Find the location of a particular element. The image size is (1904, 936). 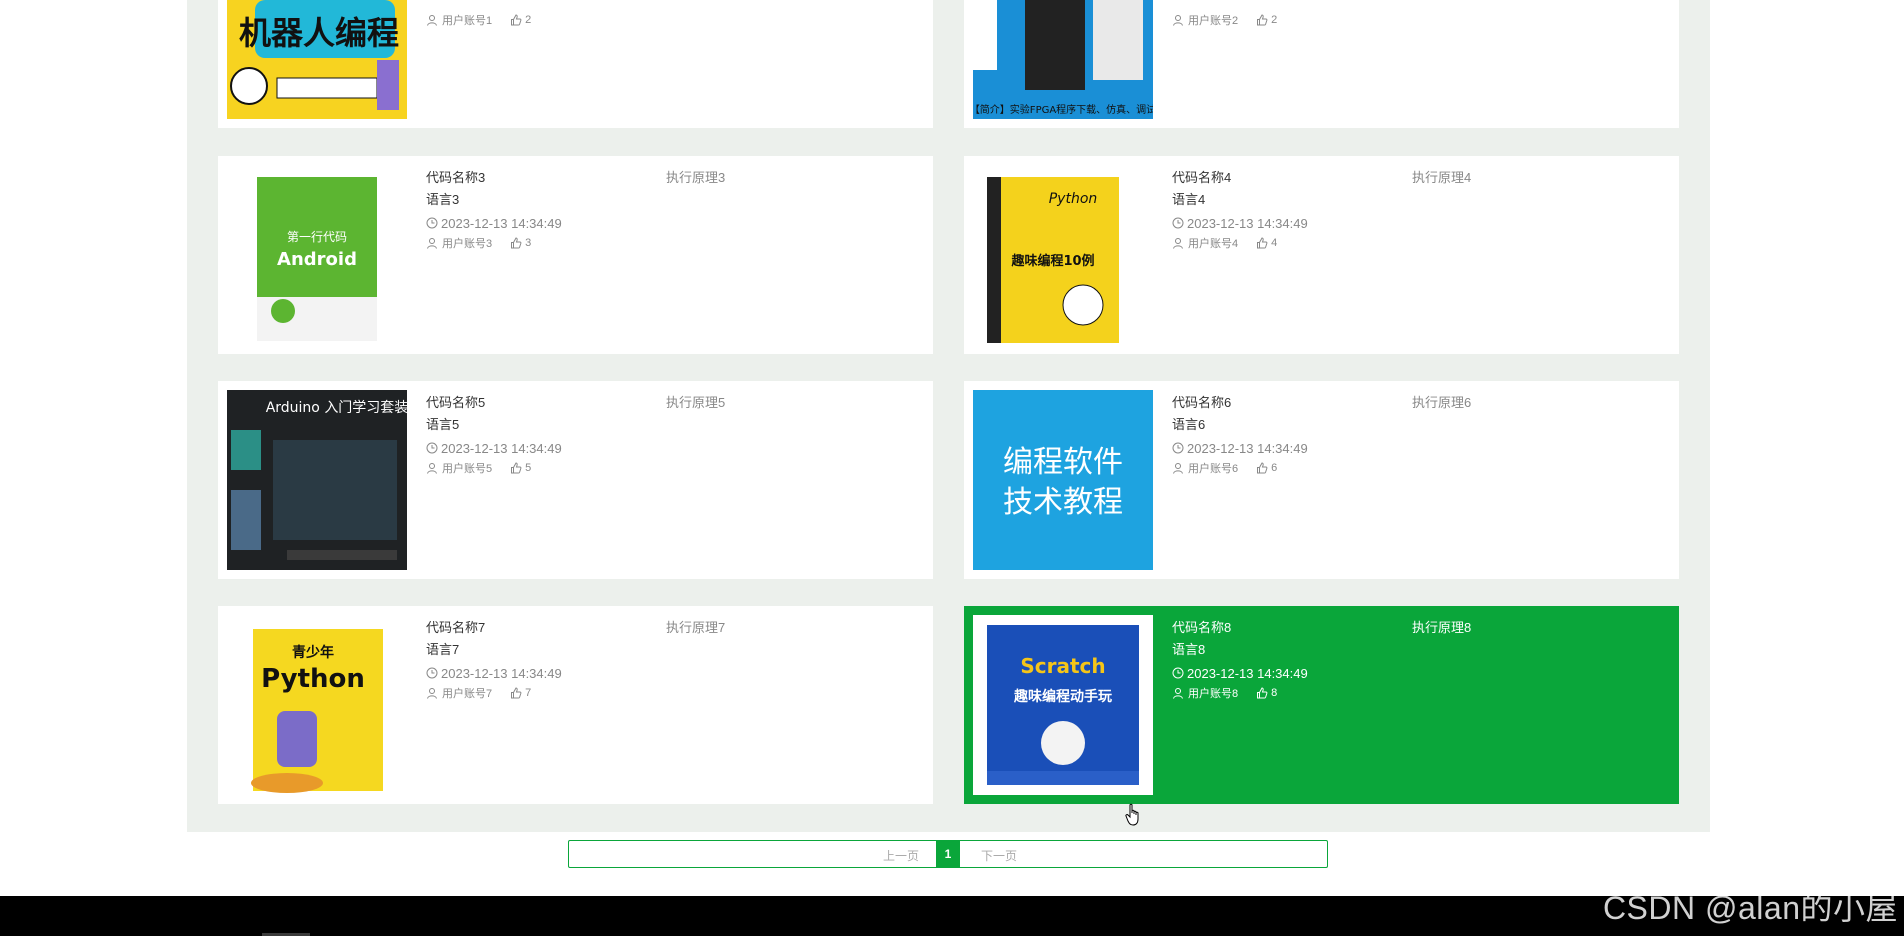

likes-count: 4 is located at coordinates (1274, 243).